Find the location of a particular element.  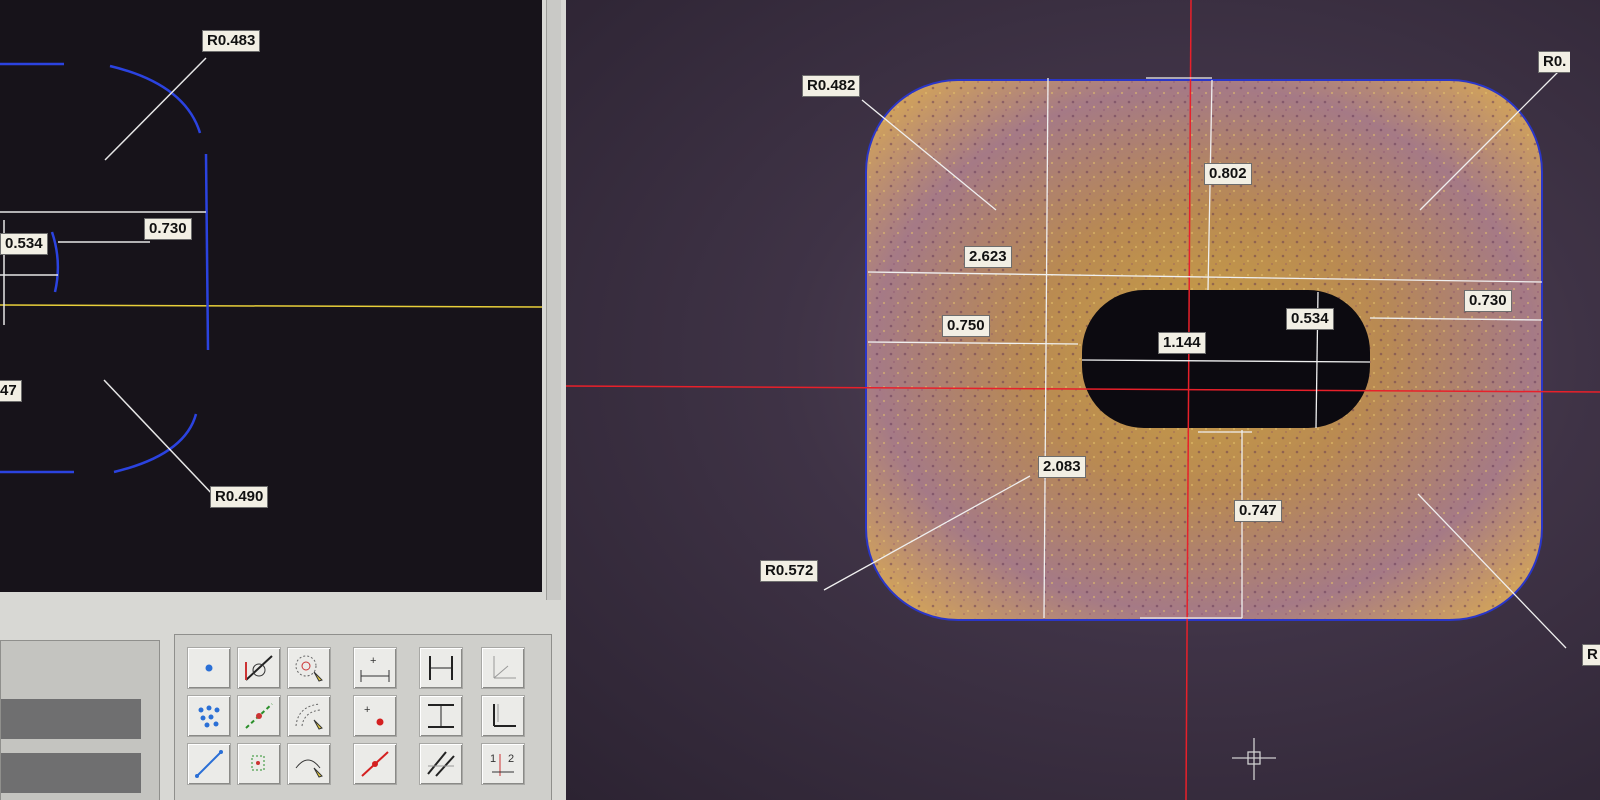

multi-point-icon is located at coordinates (209, 716).